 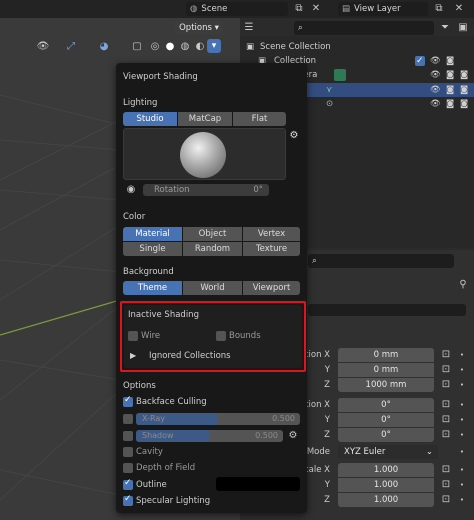 I want to click on background-theme-tab: Theme, so click(x=152, y=288).